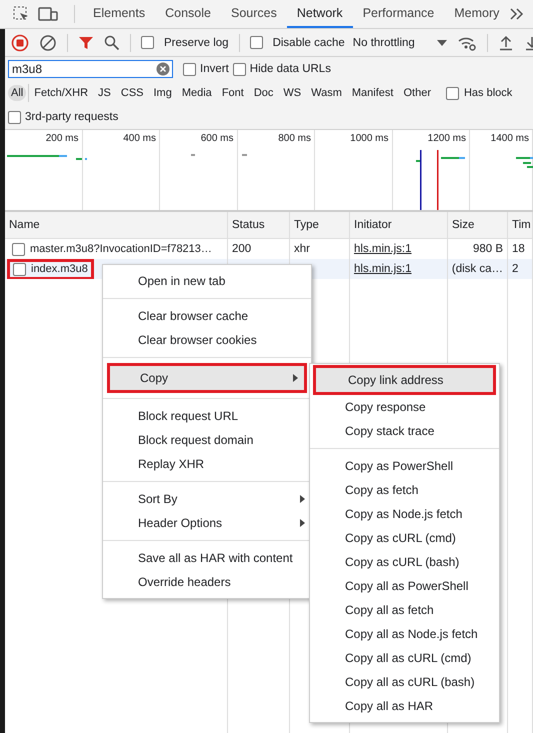  I want to click on time-tick: 1000 ms, so click(369, 138).